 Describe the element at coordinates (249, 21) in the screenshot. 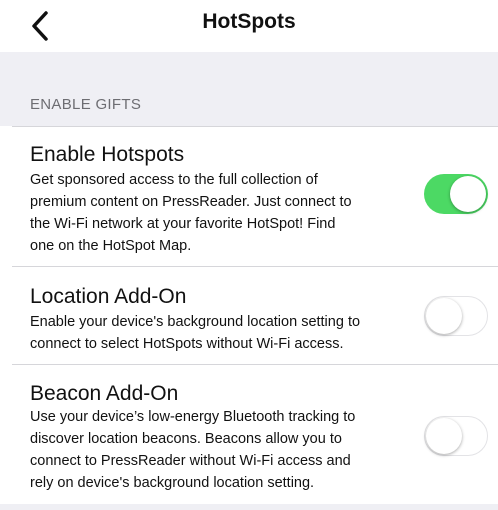

I see `page-title: HotSpots` at that location.